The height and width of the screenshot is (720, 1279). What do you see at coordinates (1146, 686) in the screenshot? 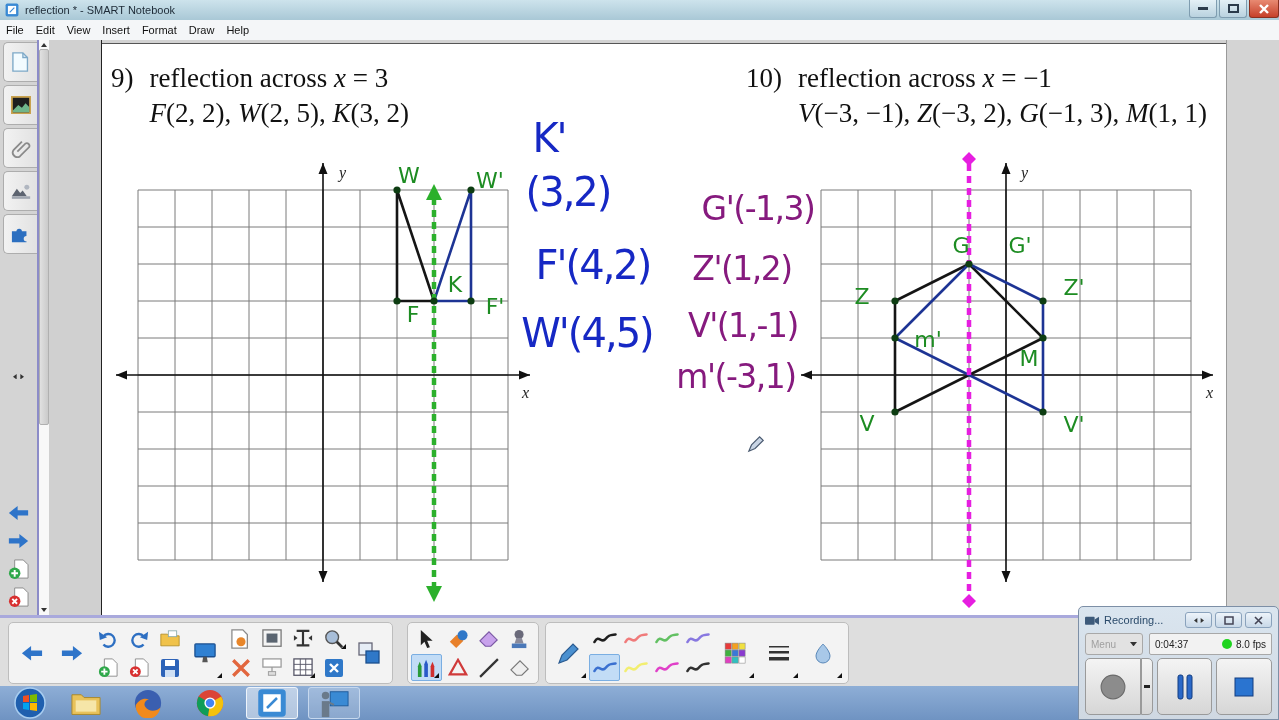
I see `dash-icon` at bounding box center [1146, 686].